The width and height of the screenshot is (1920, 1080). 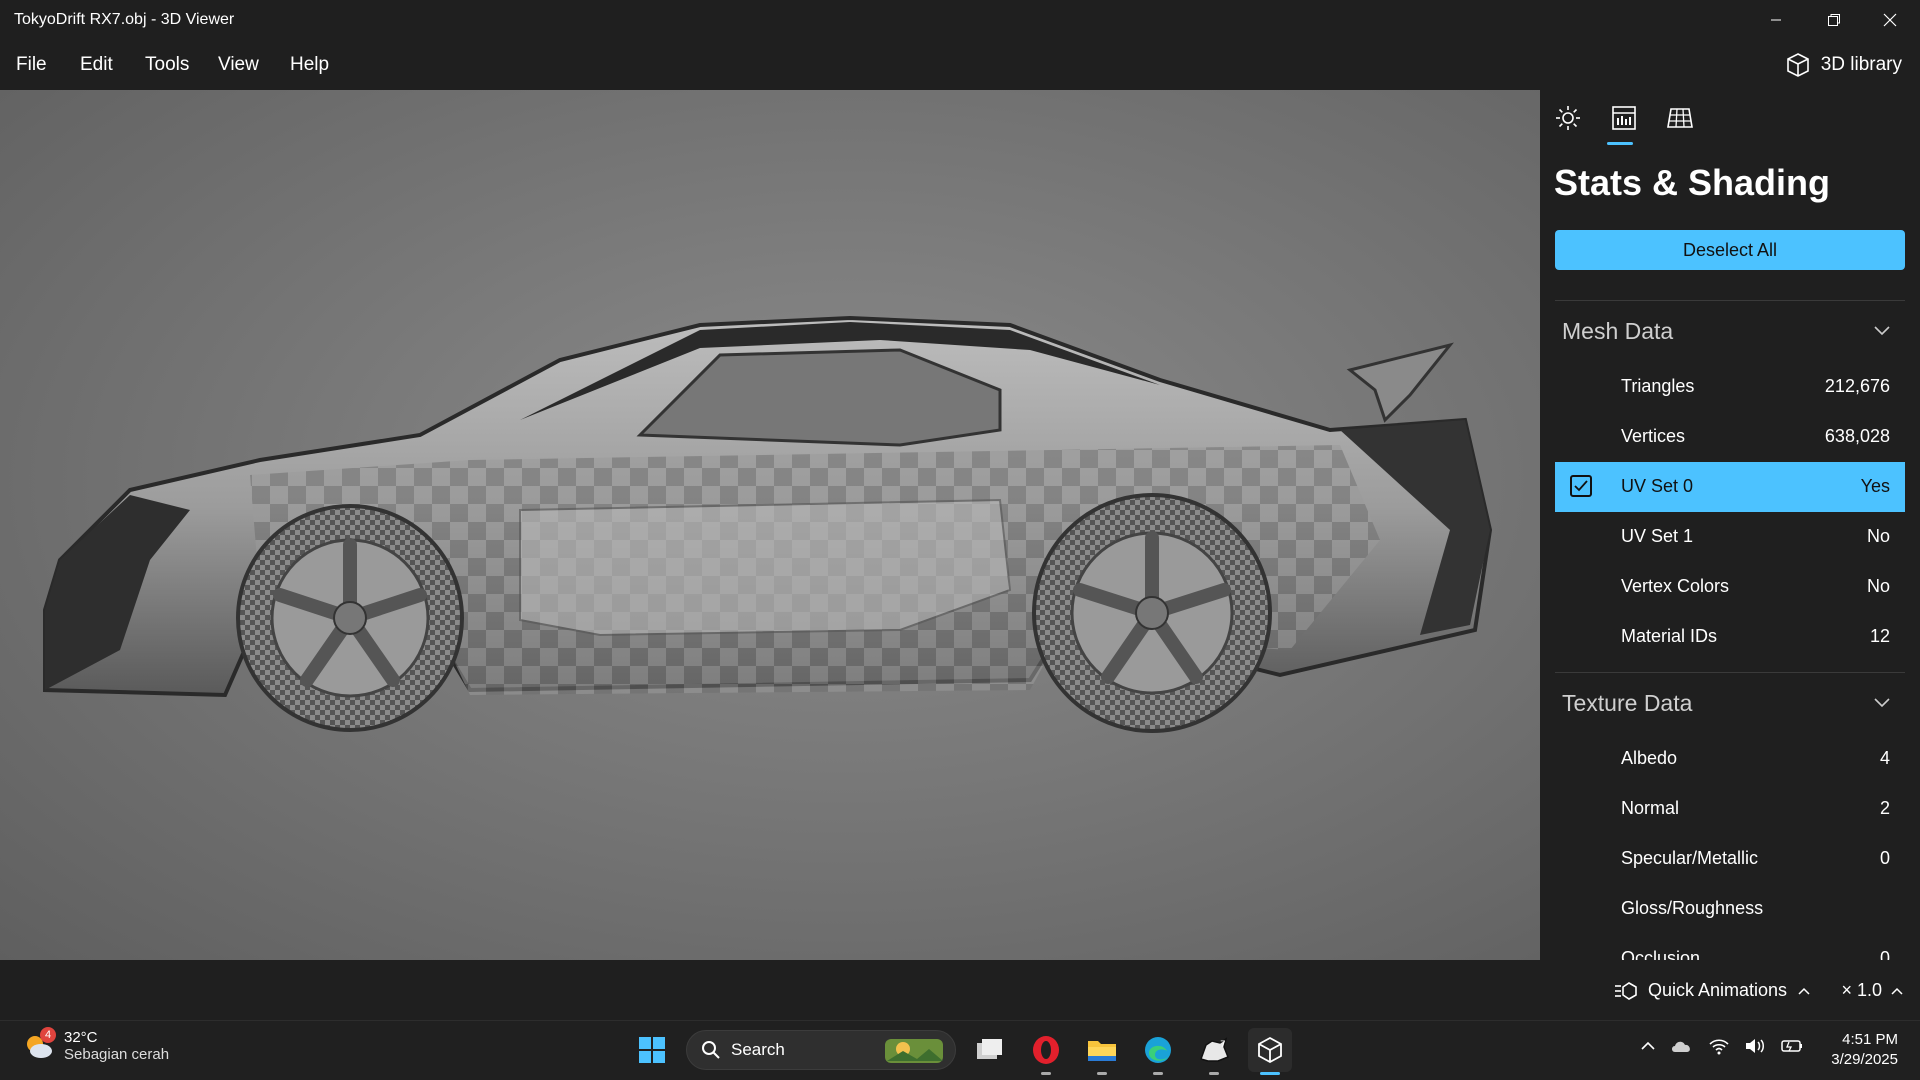 I want to click on tab-grid, so click(x=1680, y=118).